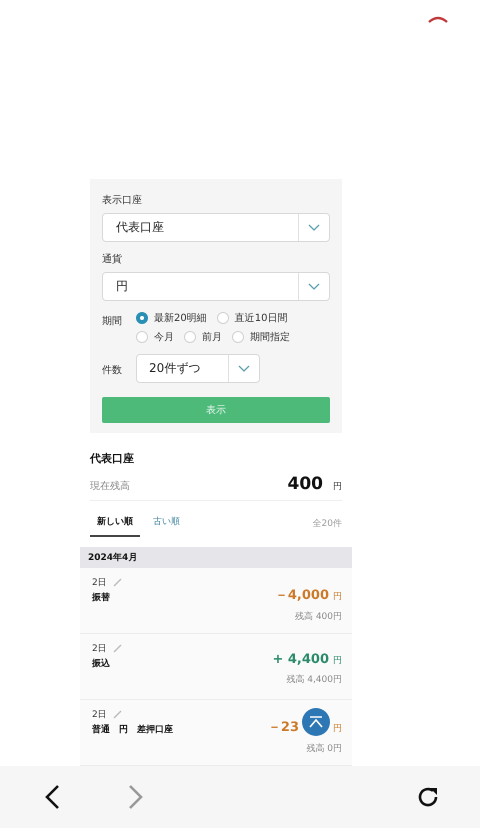 The height and width of the screenshot is (828, 480). What do you see at coordinates (216, 227) in the screenshot?
I see `account-select: 代表口座` at bounding box center [216, 227].